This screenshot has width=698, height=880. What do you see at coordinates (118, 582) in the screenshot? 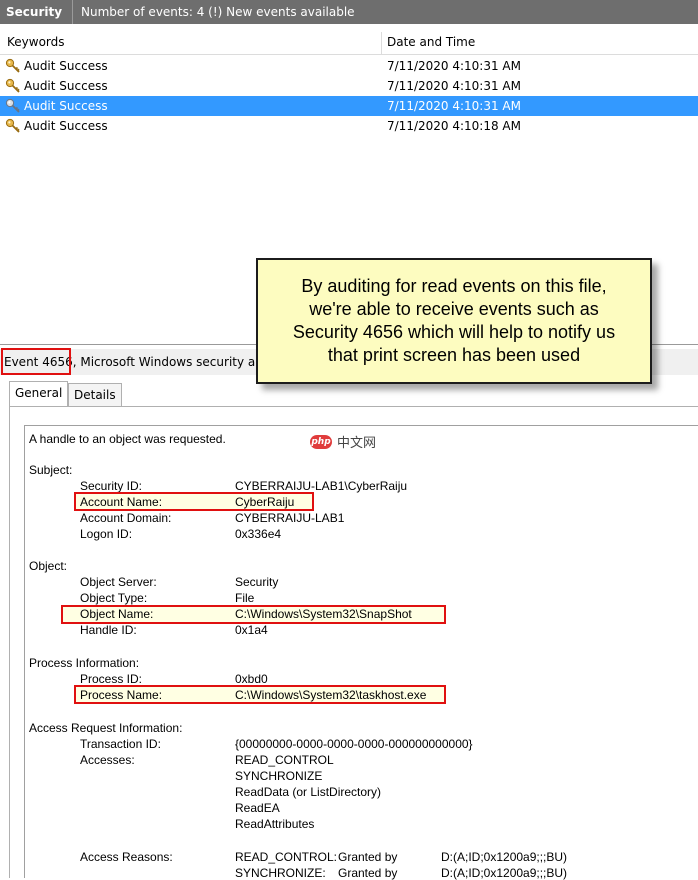
I see `object-server-label: Object Server:` at bounding box center [118, 582].